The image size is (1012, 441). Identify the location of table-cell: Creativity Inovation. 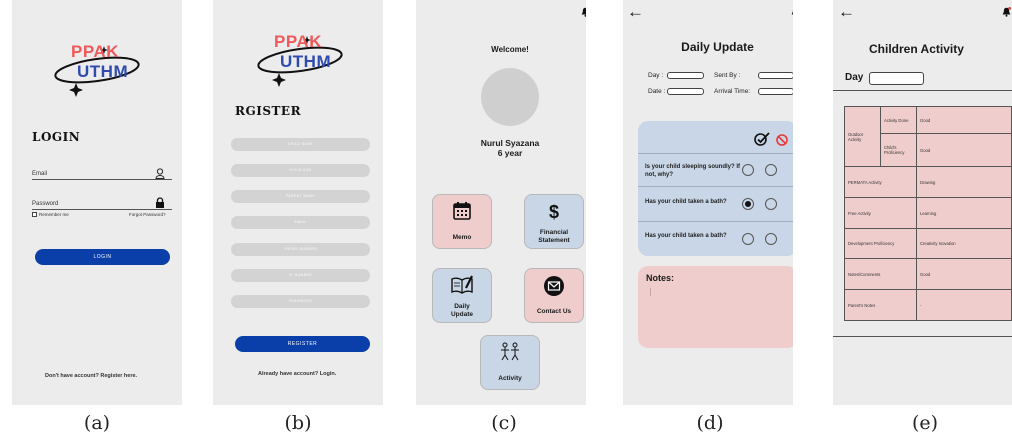
(964, 243).